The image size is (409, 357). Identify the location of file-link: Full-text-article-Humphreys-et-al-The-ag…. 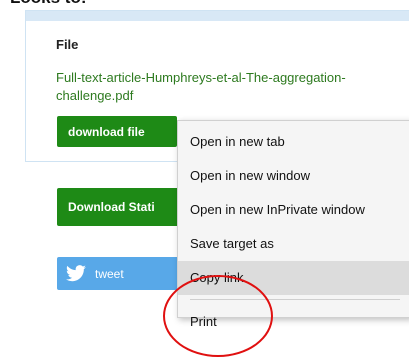
(232, 87).